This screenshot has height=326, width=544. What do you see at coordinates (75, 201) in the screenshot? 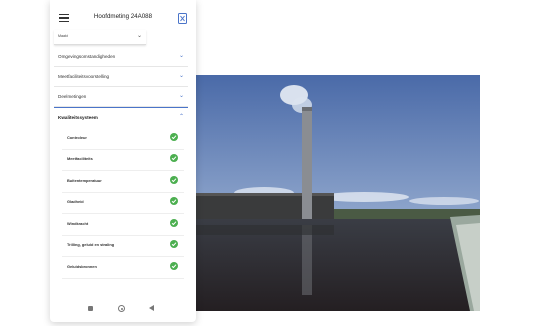
I see `quality-item-label: Gladheid` at bounding box center [75, 201].